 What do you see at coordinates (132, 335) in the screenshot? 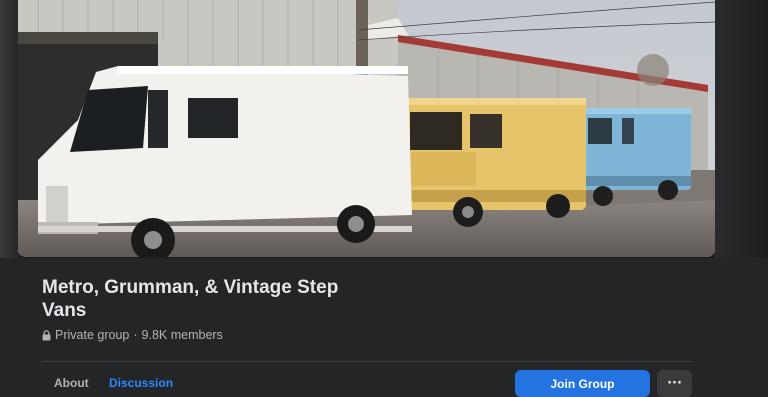
I see `group-meta: Private group · 9.8K members` at bounding box center [132, 335].